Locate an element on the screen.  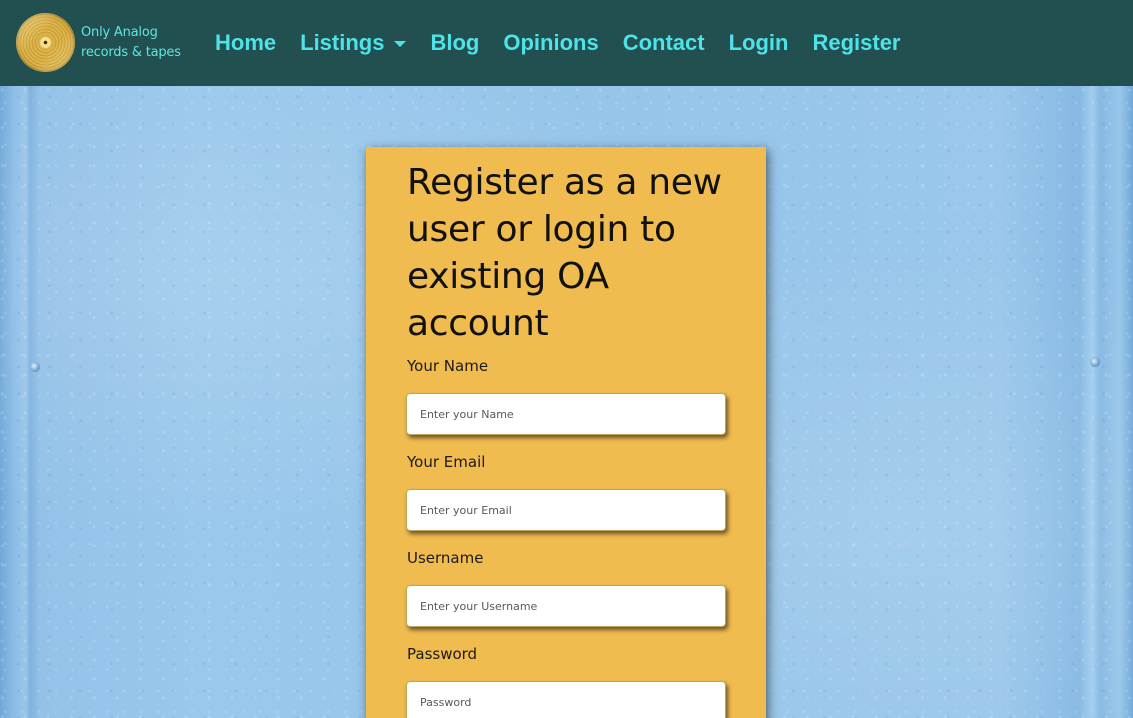
nav-link-listings-dropdown: Listings is located at coordinates (353, 43).